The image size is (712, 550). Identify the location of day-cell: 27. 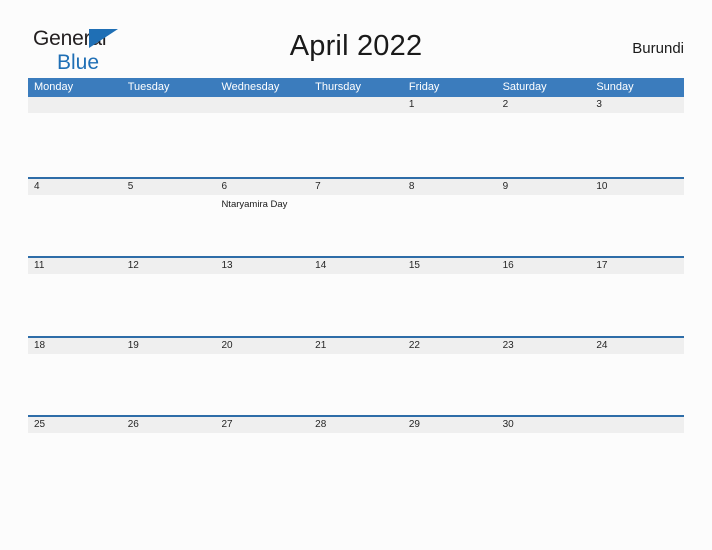
(262, 456).